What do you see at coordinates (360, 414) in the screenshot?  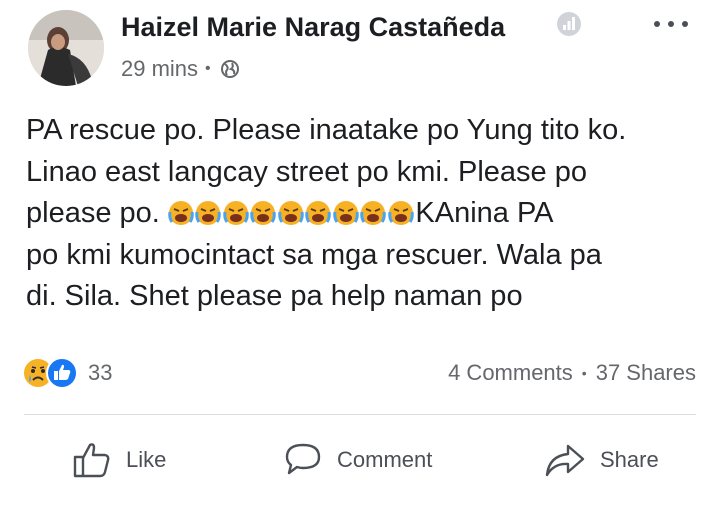 I see `divider` at bounding box center [360, 414].